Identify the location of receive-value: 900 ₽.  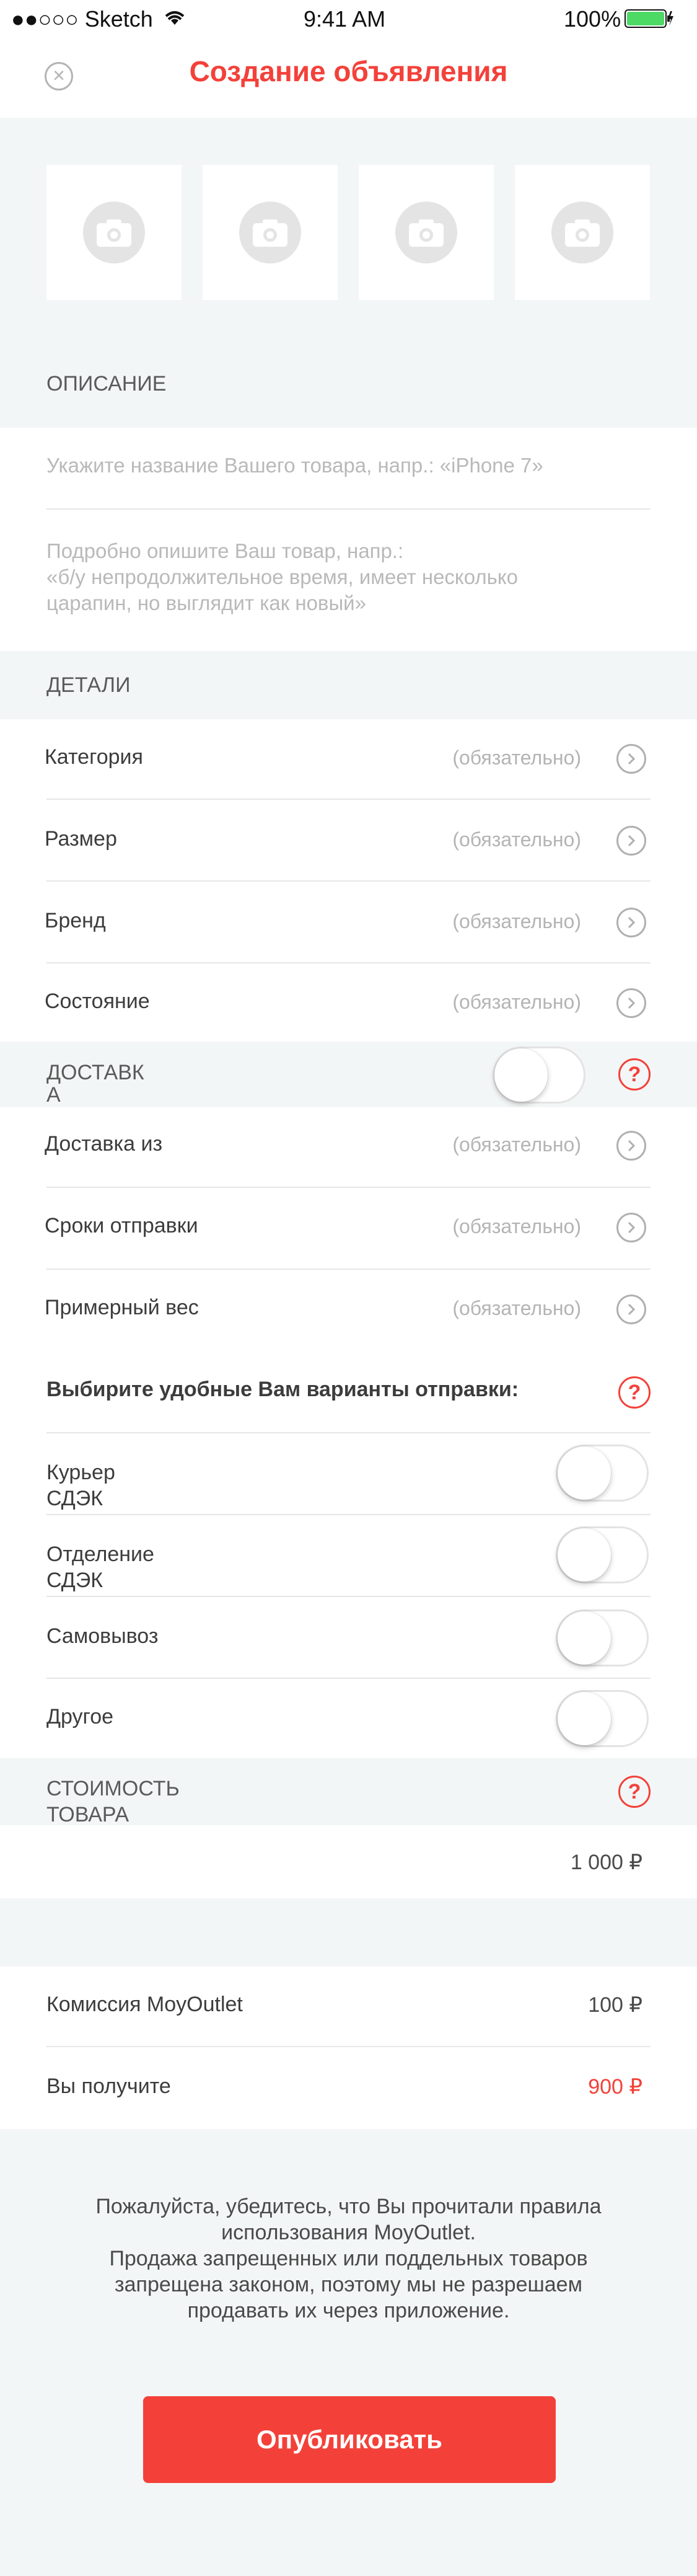
(615, 2087).